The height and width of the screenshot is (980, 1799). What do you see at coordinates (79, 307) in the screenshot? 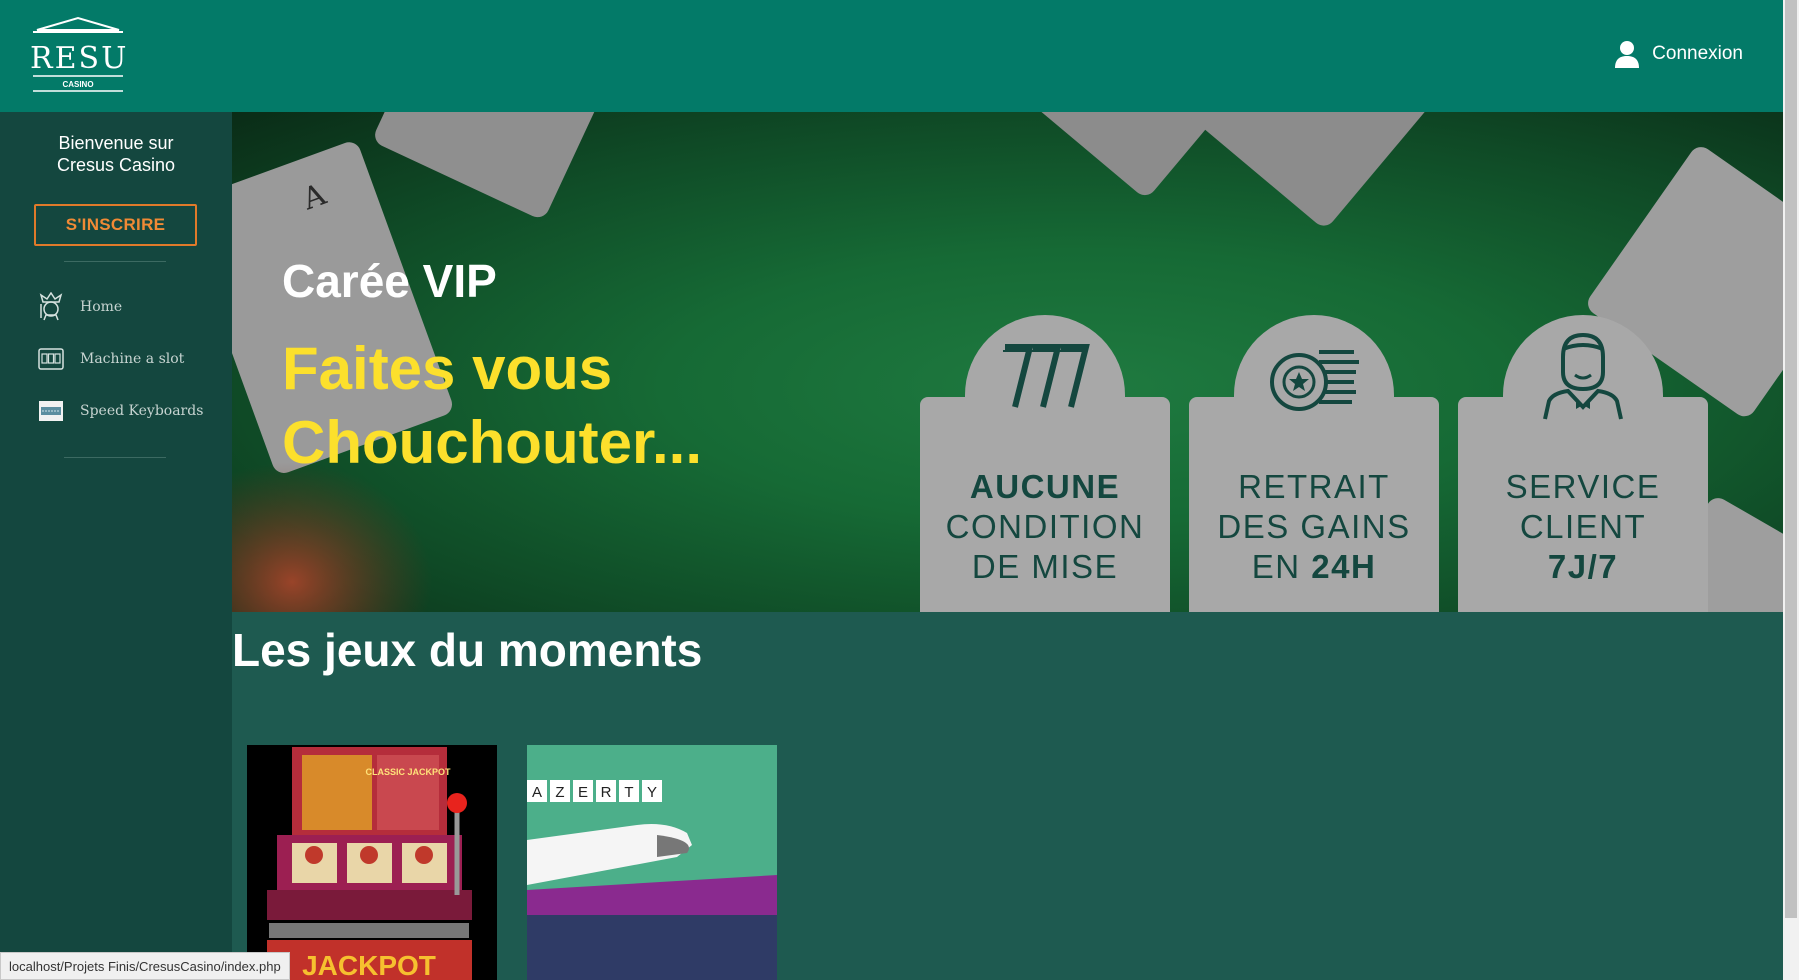
I see `sidebar-item-home: Home` at bounding box center [79, 307].